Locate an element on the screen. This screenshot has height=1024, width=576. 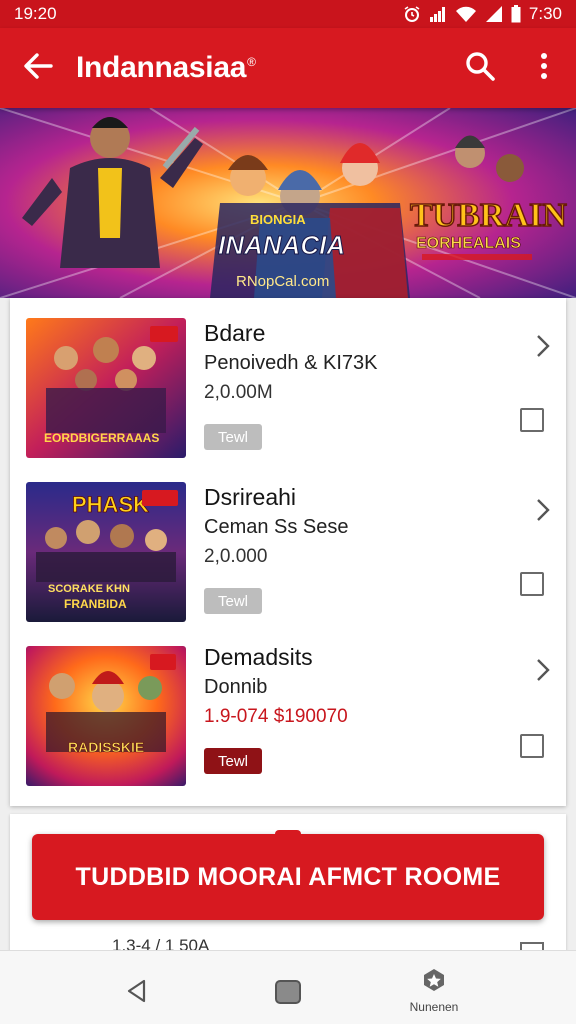
battery-icon is located at coordinates (516, 14).